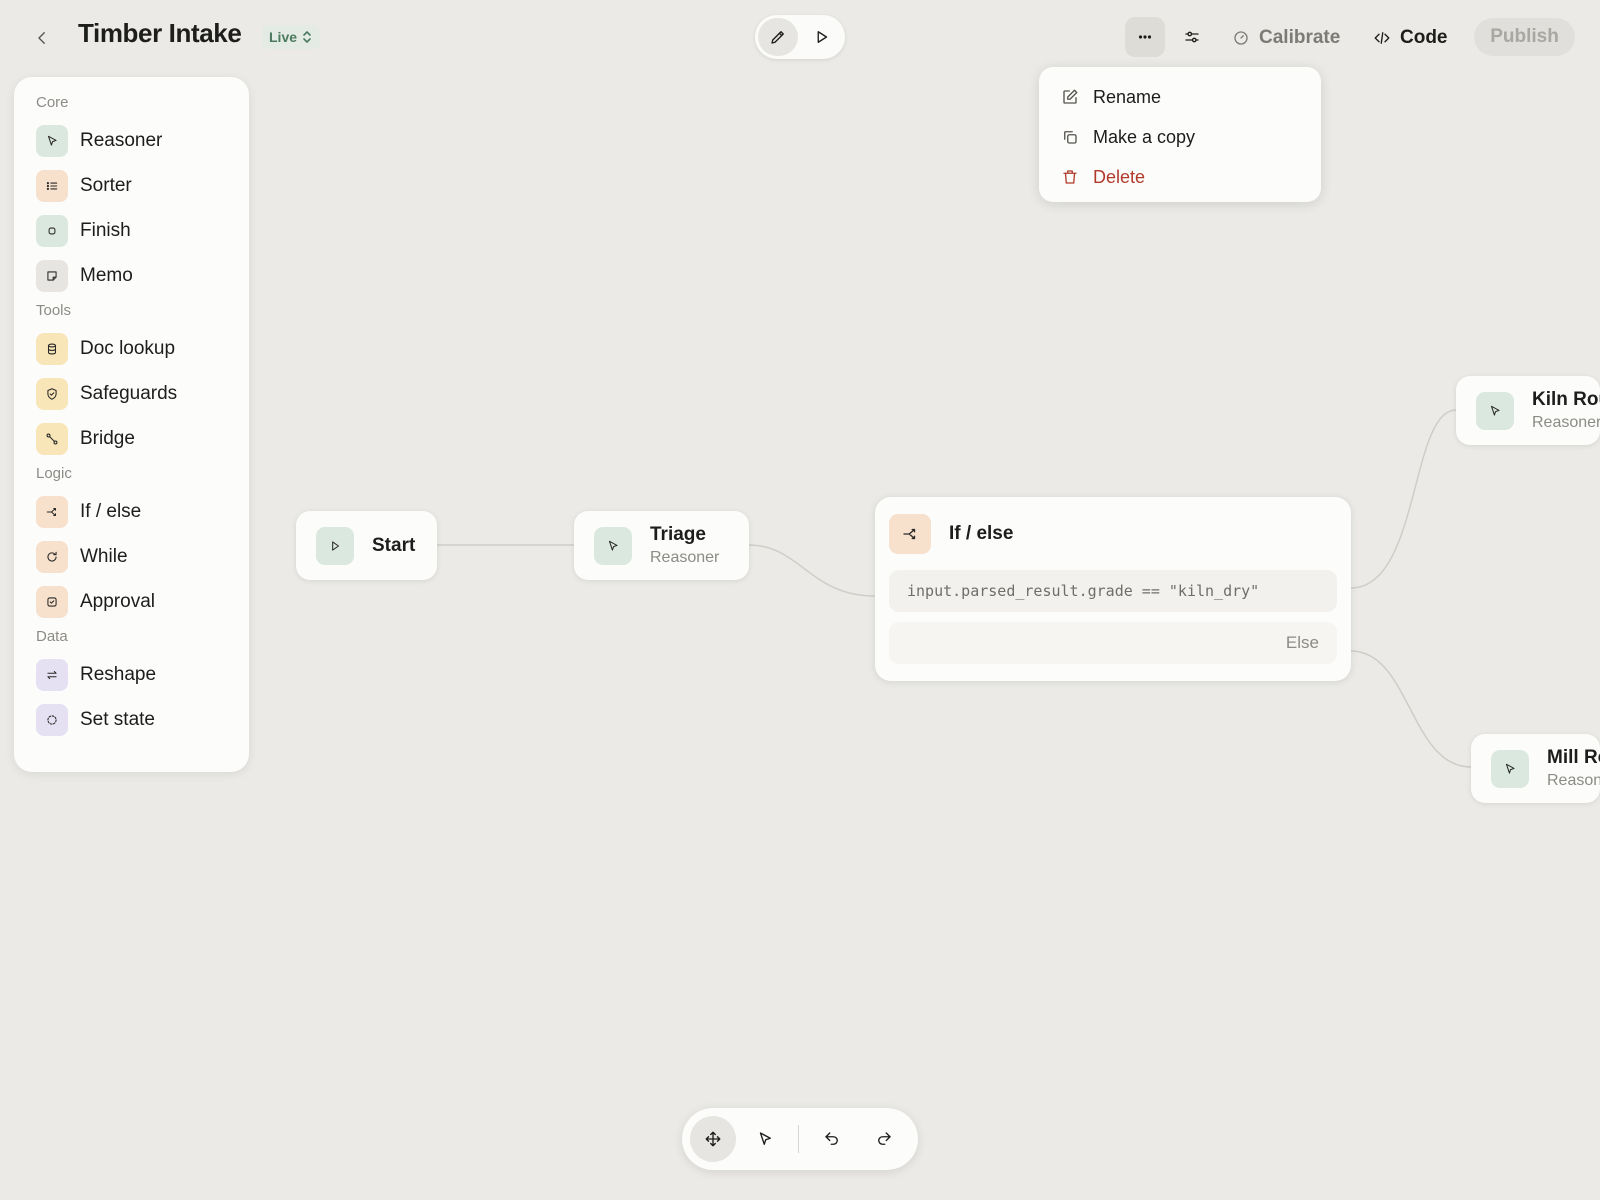  What do you see at coordinates (1566, 399) in the screenshot?
I see `node-kiln-title: Kiln Rou` at bounding box center [1566, 399].